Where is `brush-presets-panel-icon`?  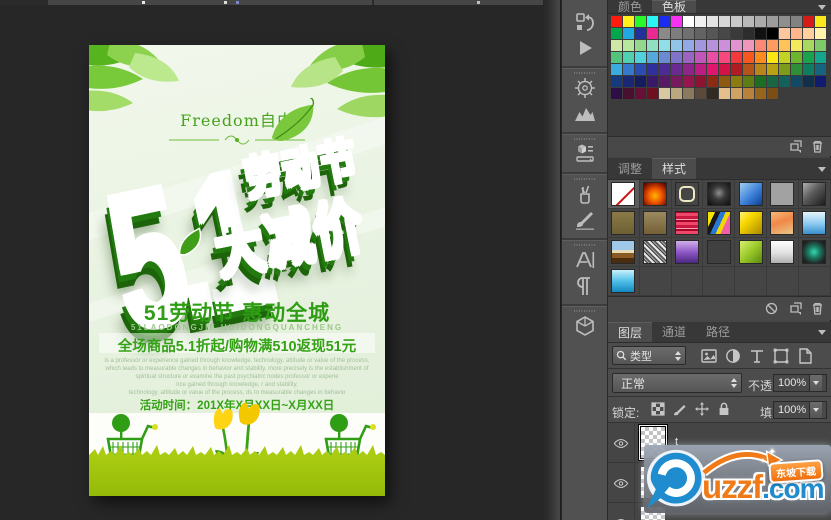
brush-presets-panel-icon is located at coordinates (585, 194).